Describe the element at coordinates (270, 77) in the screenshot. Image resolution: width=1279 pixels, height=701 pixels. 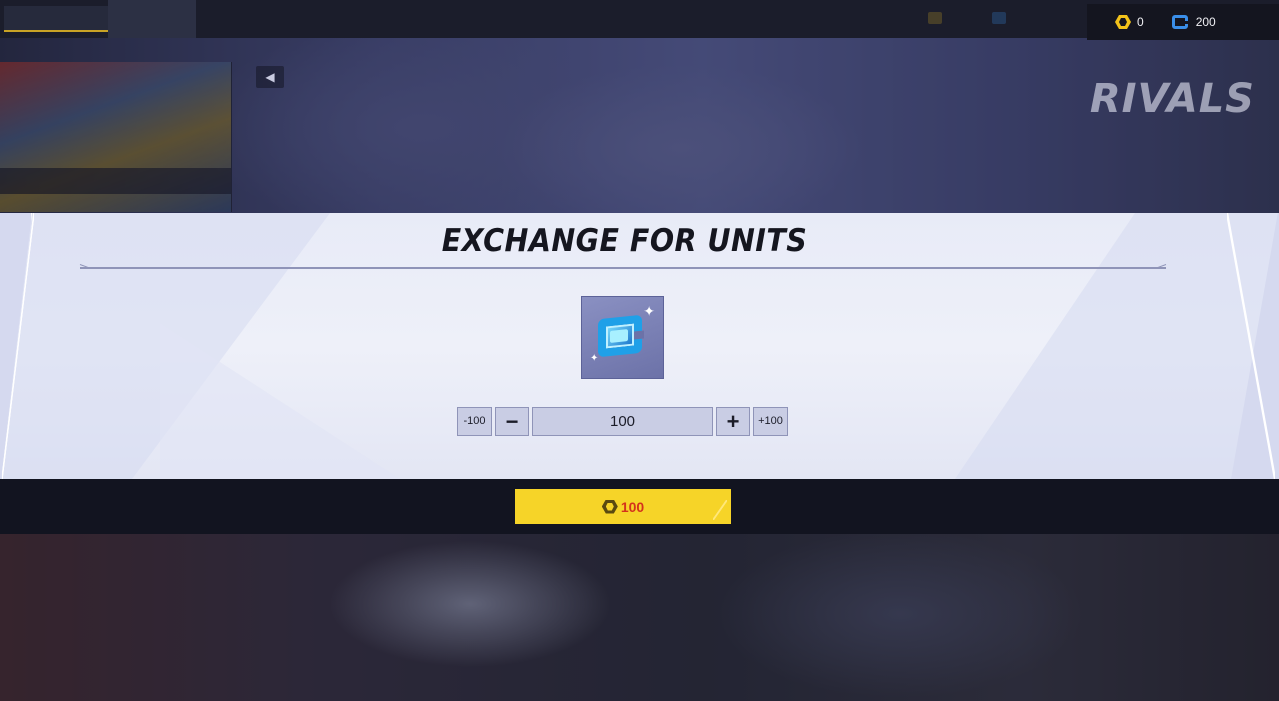
I see `speaker-icon: ◀` at that location.